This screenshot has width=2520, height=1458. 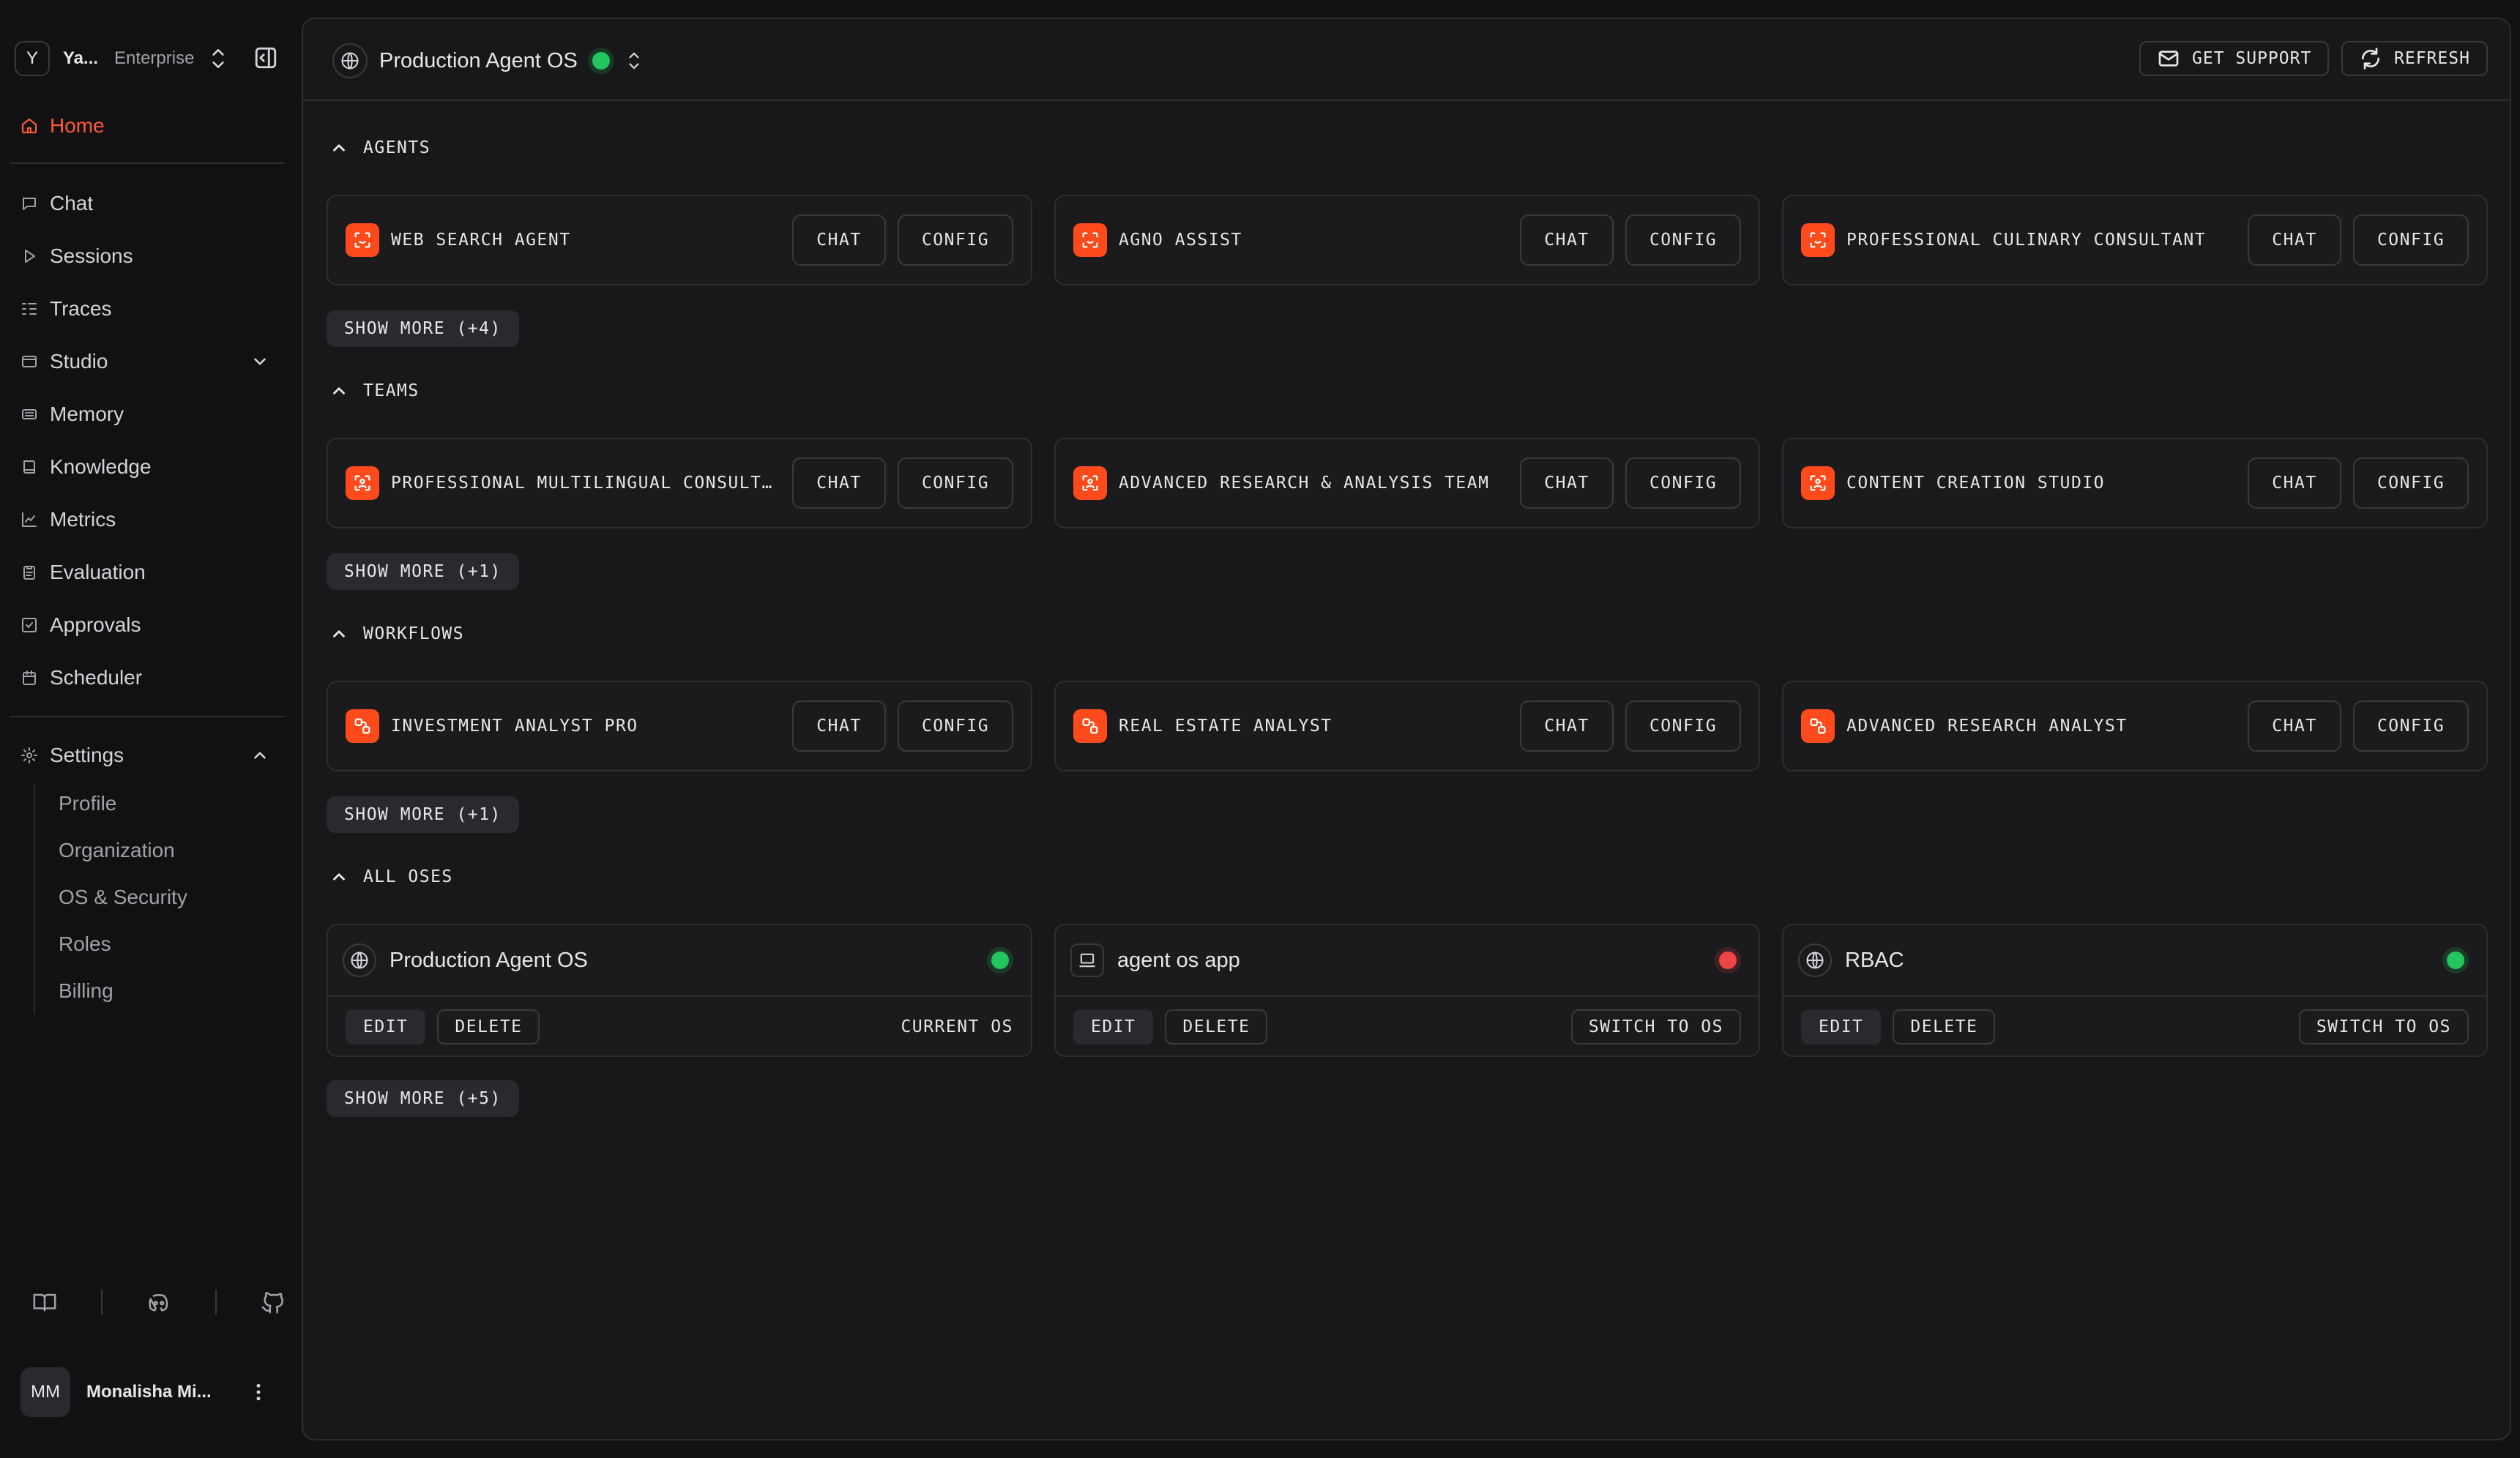 I want to click on sidebar-divider, so click(x=147, y=716).